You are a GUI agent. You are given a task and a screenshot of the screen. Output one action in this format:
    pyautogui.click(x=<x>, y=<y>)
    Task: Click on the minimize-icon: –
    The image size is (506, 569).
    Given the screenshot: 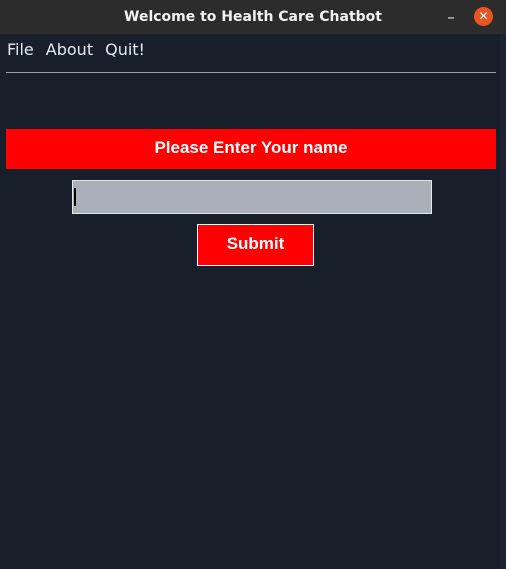 What is the action you would take?
    pyautogui.click(x=451, y=17)
    